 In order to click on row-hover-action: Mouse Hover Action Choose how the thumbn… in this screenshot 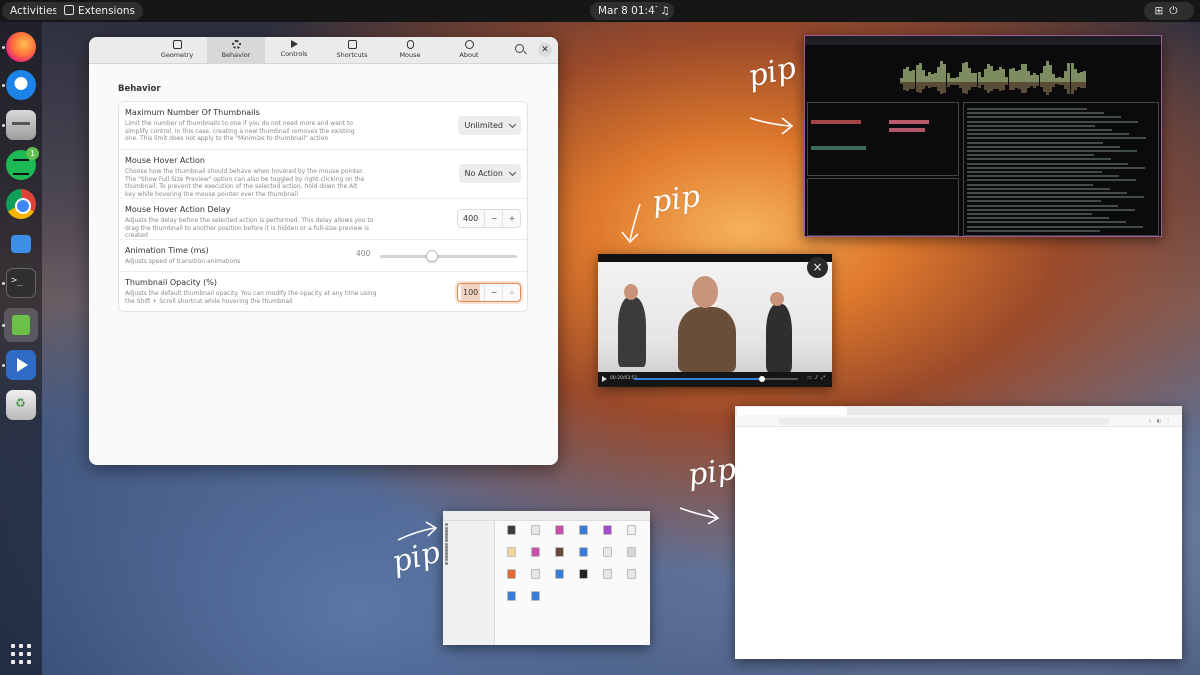, I will do `click(323, 174)`.